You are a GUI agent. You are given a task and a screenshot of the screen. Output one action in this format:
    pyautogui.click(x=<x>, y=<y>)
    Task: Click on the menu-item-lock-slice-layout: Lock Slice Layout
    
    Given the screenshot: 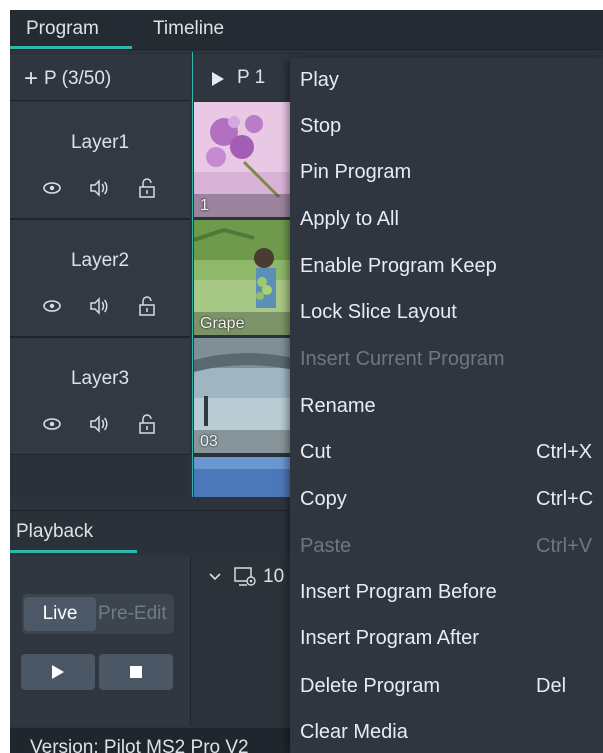 What is the action you would take?
    pyautogui.click(x=451, y=312)
    